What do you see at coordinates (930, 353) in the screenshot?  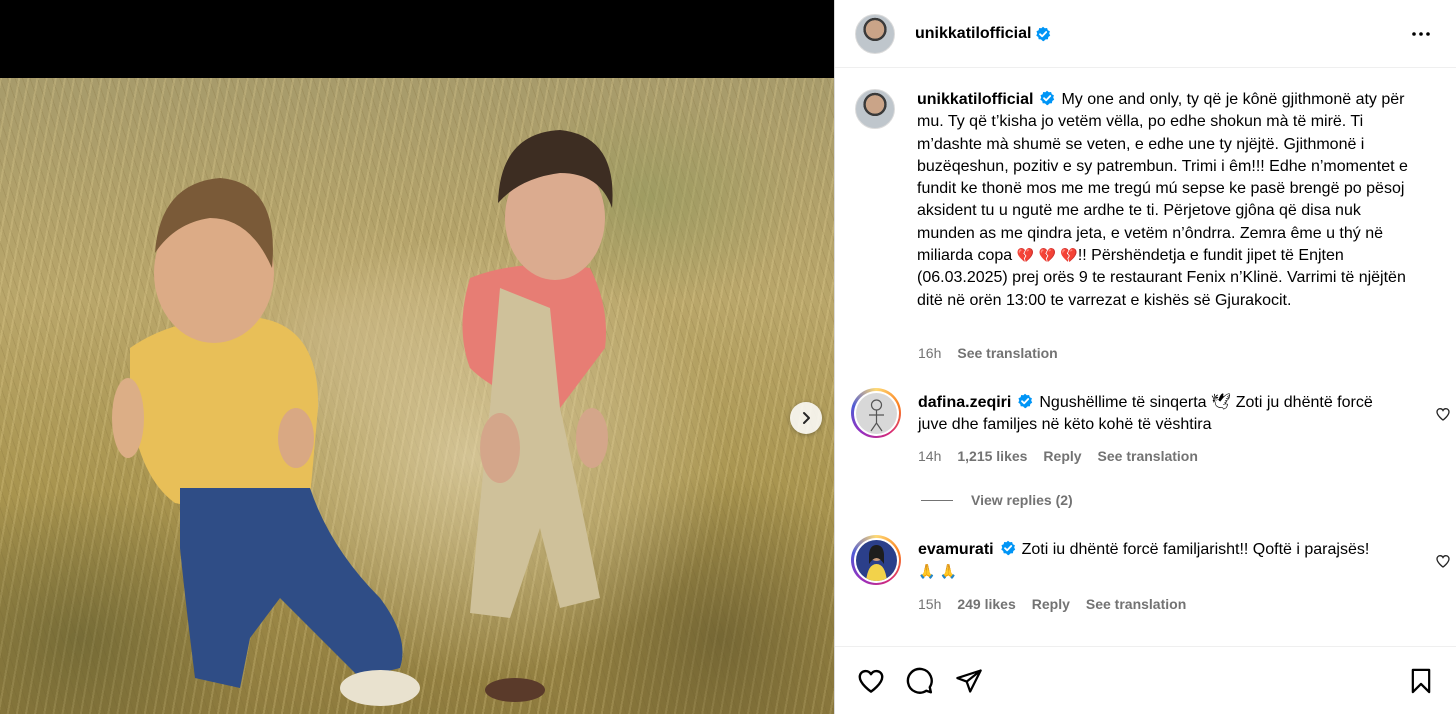 I see `caption-time: 16h` at bounding box center [930, 353].